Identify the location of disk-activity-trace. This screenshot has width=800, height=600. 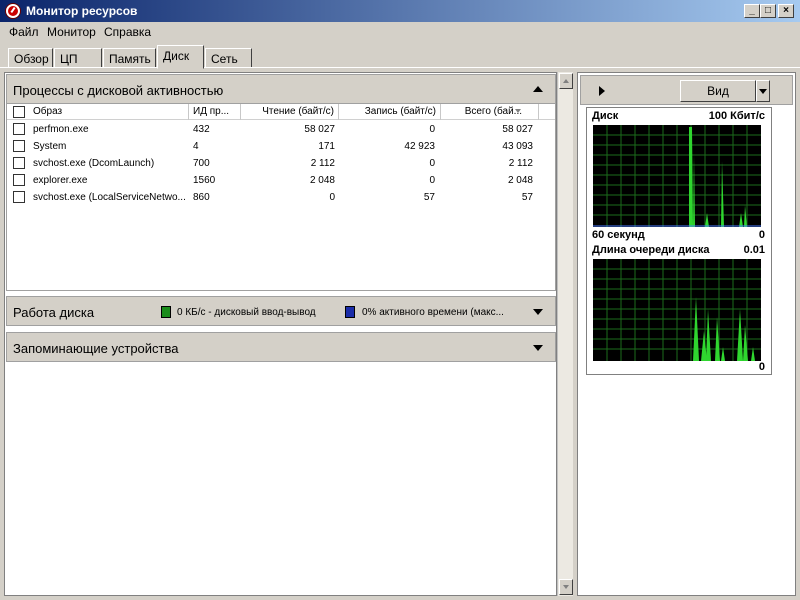
(718, 177).